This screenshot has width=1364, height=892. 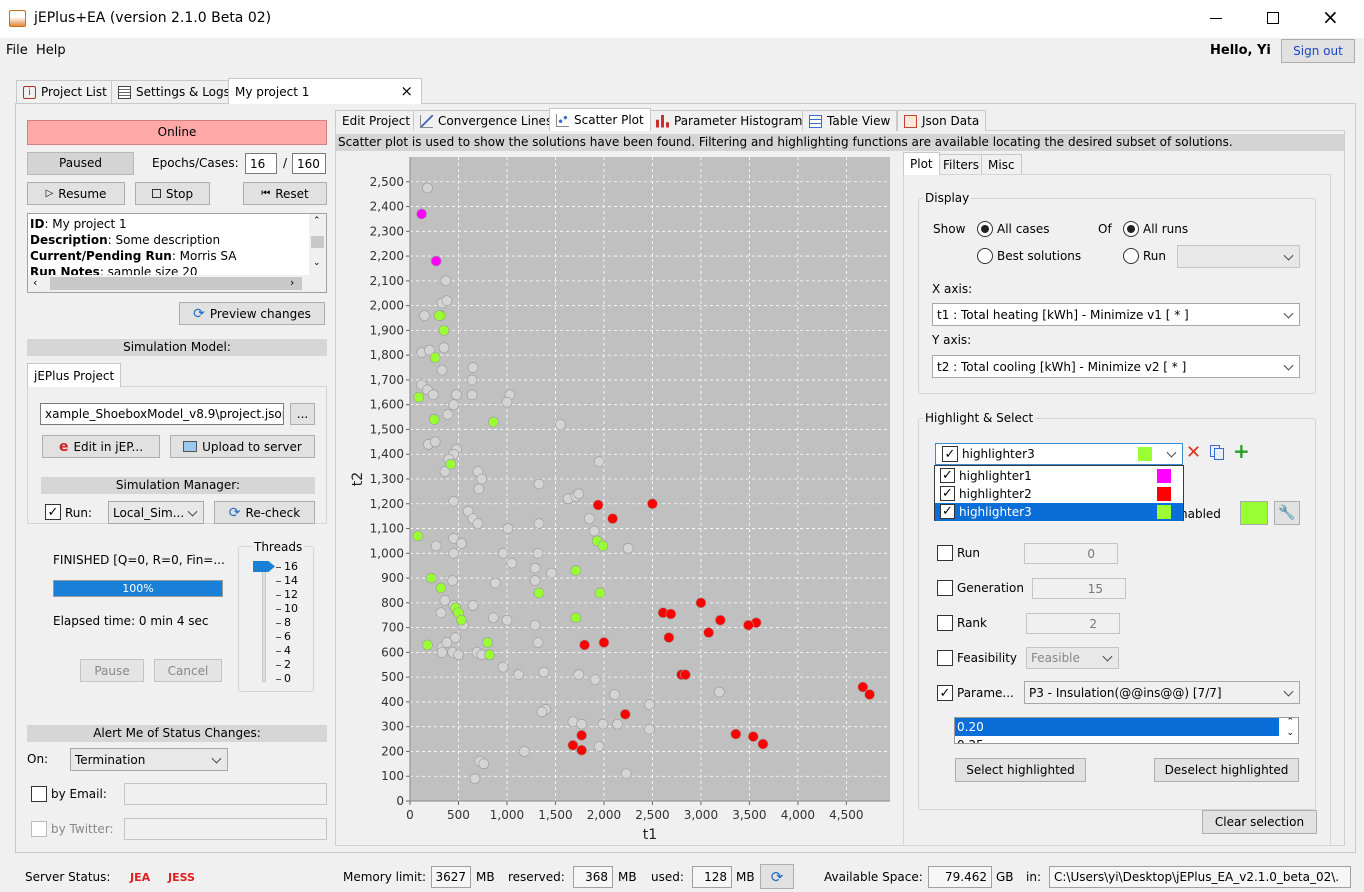 What do you see at coordinates (162, 414) in the screenshot?
I see `project-file-field: xample_ShoeboxModel_v8.9\project.json` at bounding box center [162, 414].